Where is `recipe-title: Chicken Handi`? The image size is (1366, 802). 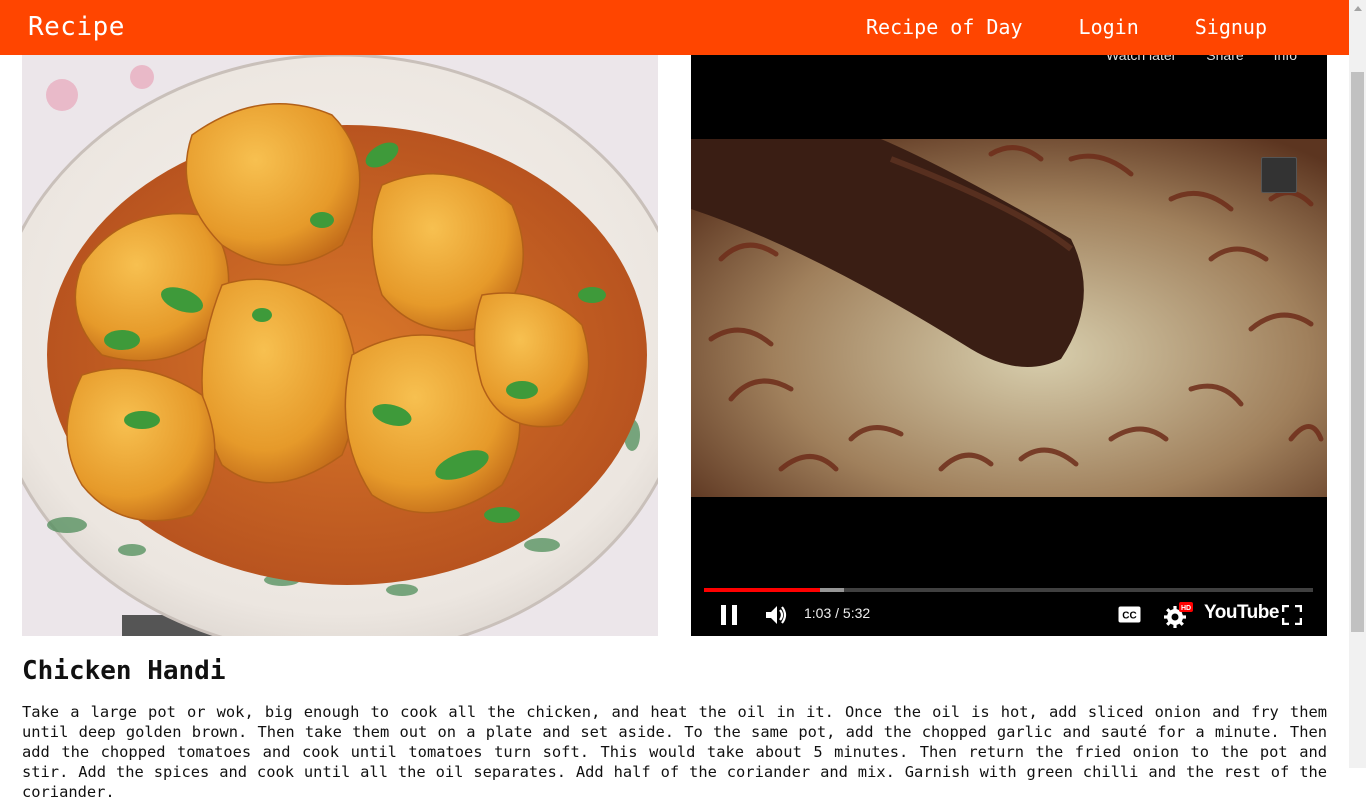
recipe-title: Chicken Handi is located at coordinates (124, 671).